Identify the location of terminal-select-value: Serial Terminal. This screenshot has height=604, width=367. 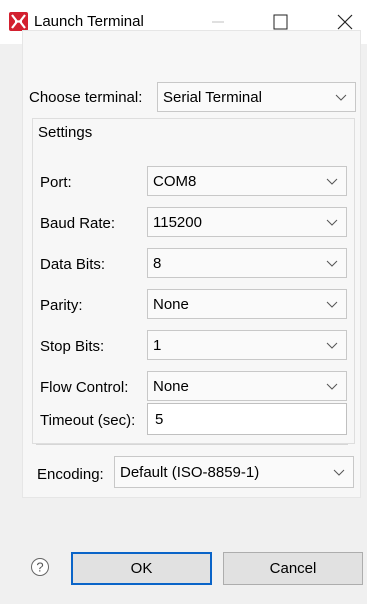
(212, 97).